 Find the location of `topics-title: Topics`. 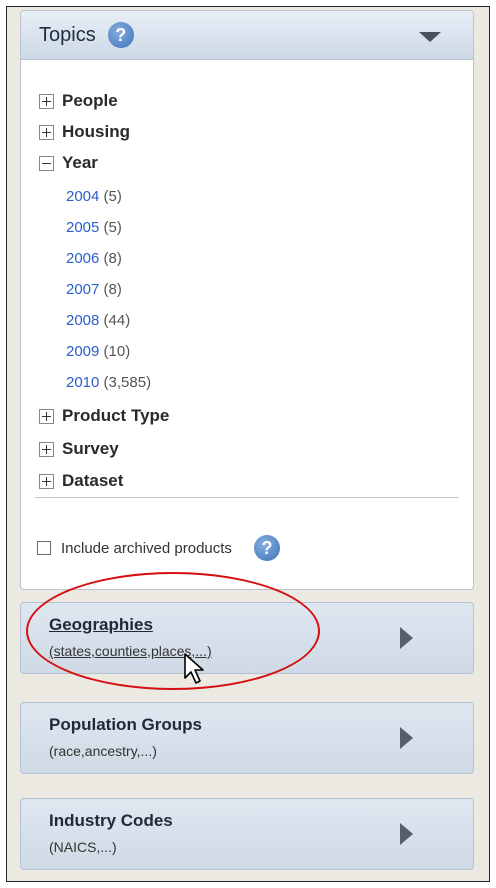

topics-title: Topics is located at coordinates (67, 34).